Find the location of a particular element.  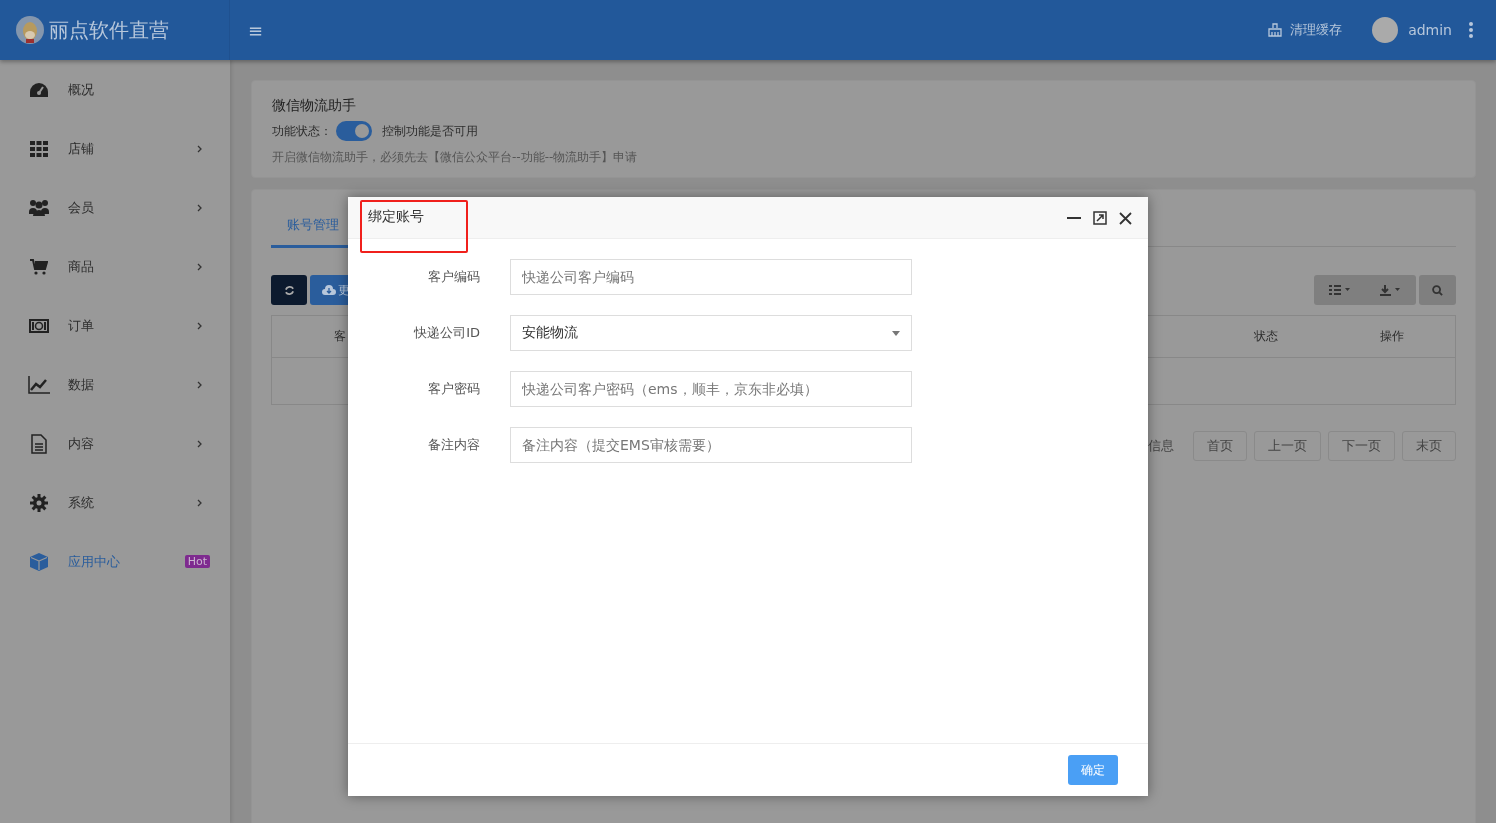

refresh-button is located at coordinates (289, 290).